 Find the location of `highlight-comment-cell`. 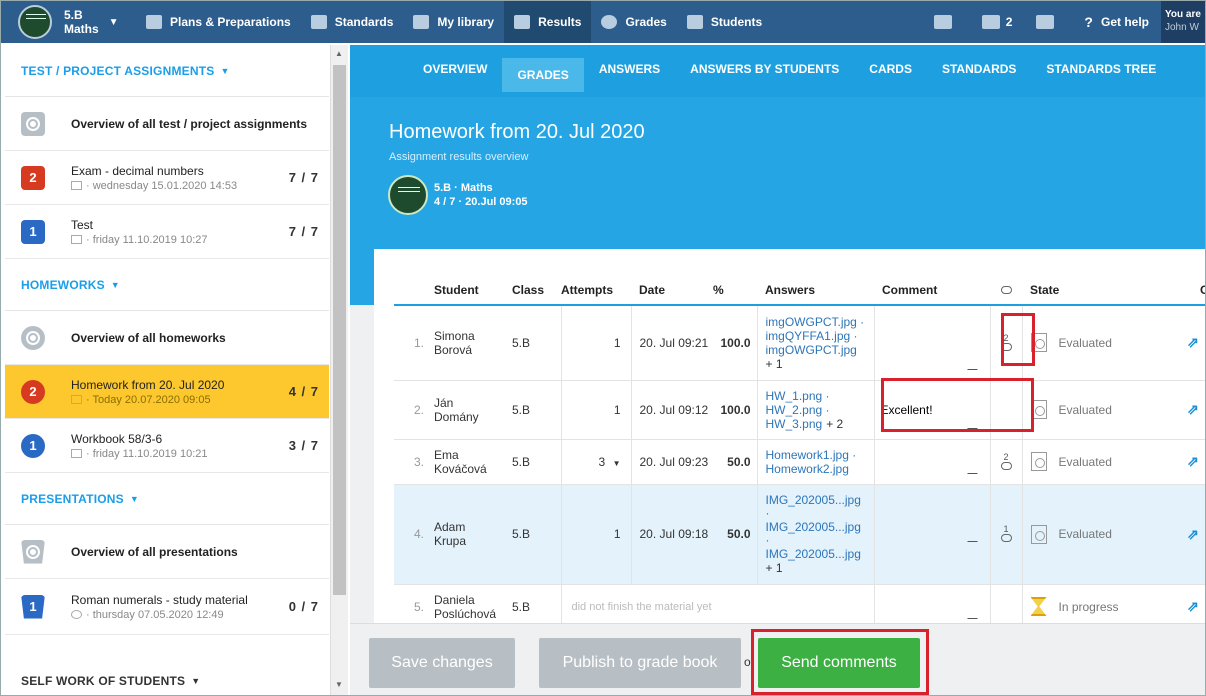

highlight-comment-cell is located at coordinates (957, 405).